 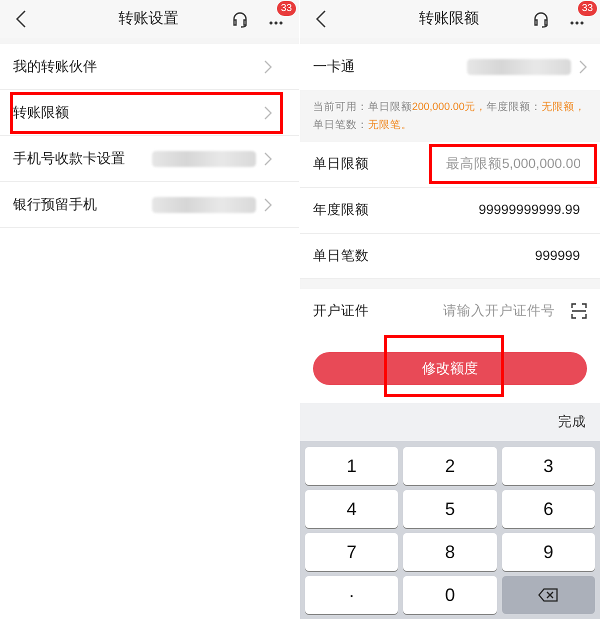 What do you see at coordinates (450, 67) in the screenshot?
I see `settings-row: 一卡通` at bounding box center [450, 67].